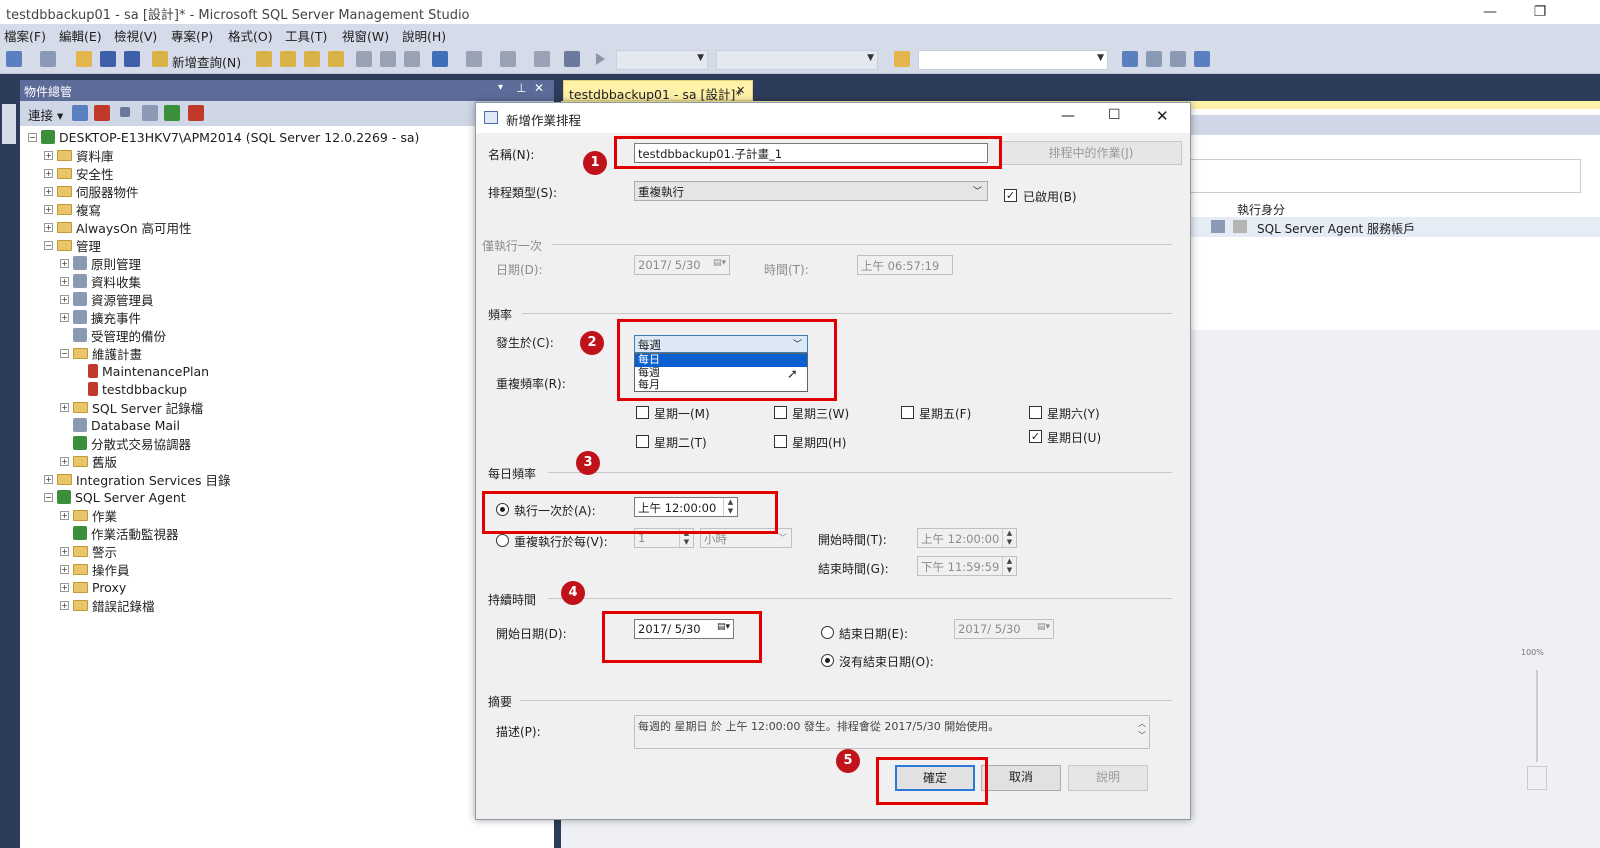 The height and width of the screenshot is (848, 1600). Describe the element at coordinates (206, 61) in the screenshot. I see `new-query-button: 新增查詢(N)` at that location.